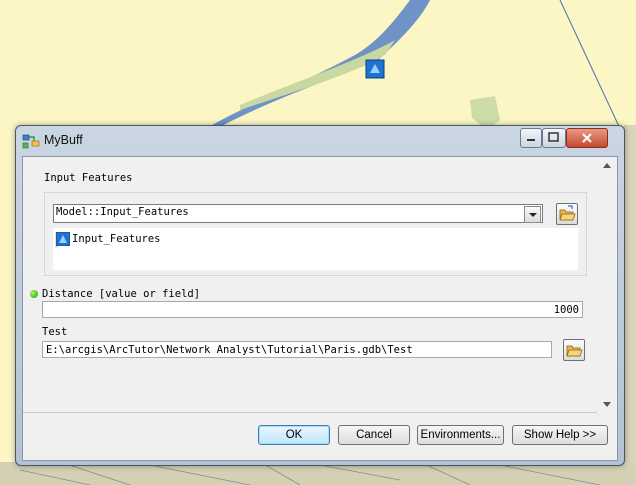  I want to click on map-streets-right, so click(630, 295).